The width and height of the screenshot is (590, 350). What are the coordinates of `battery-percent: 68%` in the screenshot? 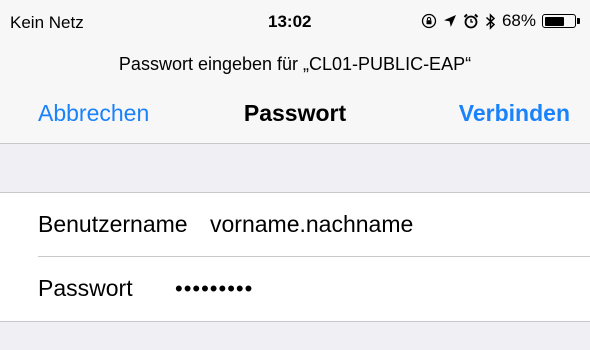 It's located at (518, 20).